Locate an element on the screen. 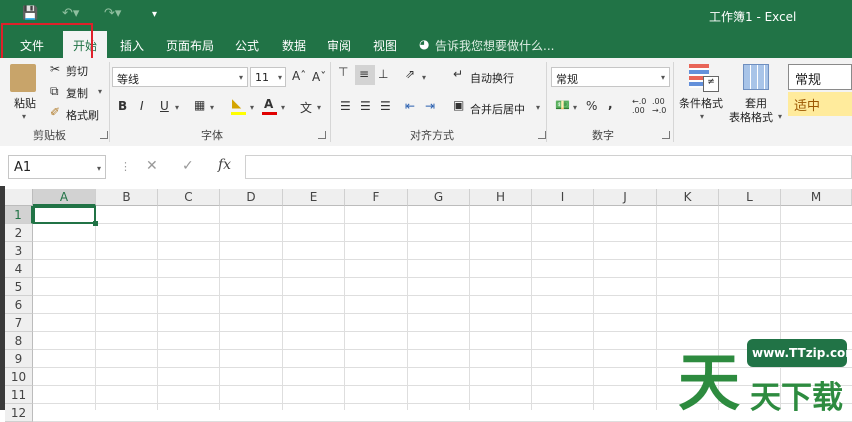 The width and height of the screenshot is (852, 422). row-header: 8 is located at coordinates (19, 341).